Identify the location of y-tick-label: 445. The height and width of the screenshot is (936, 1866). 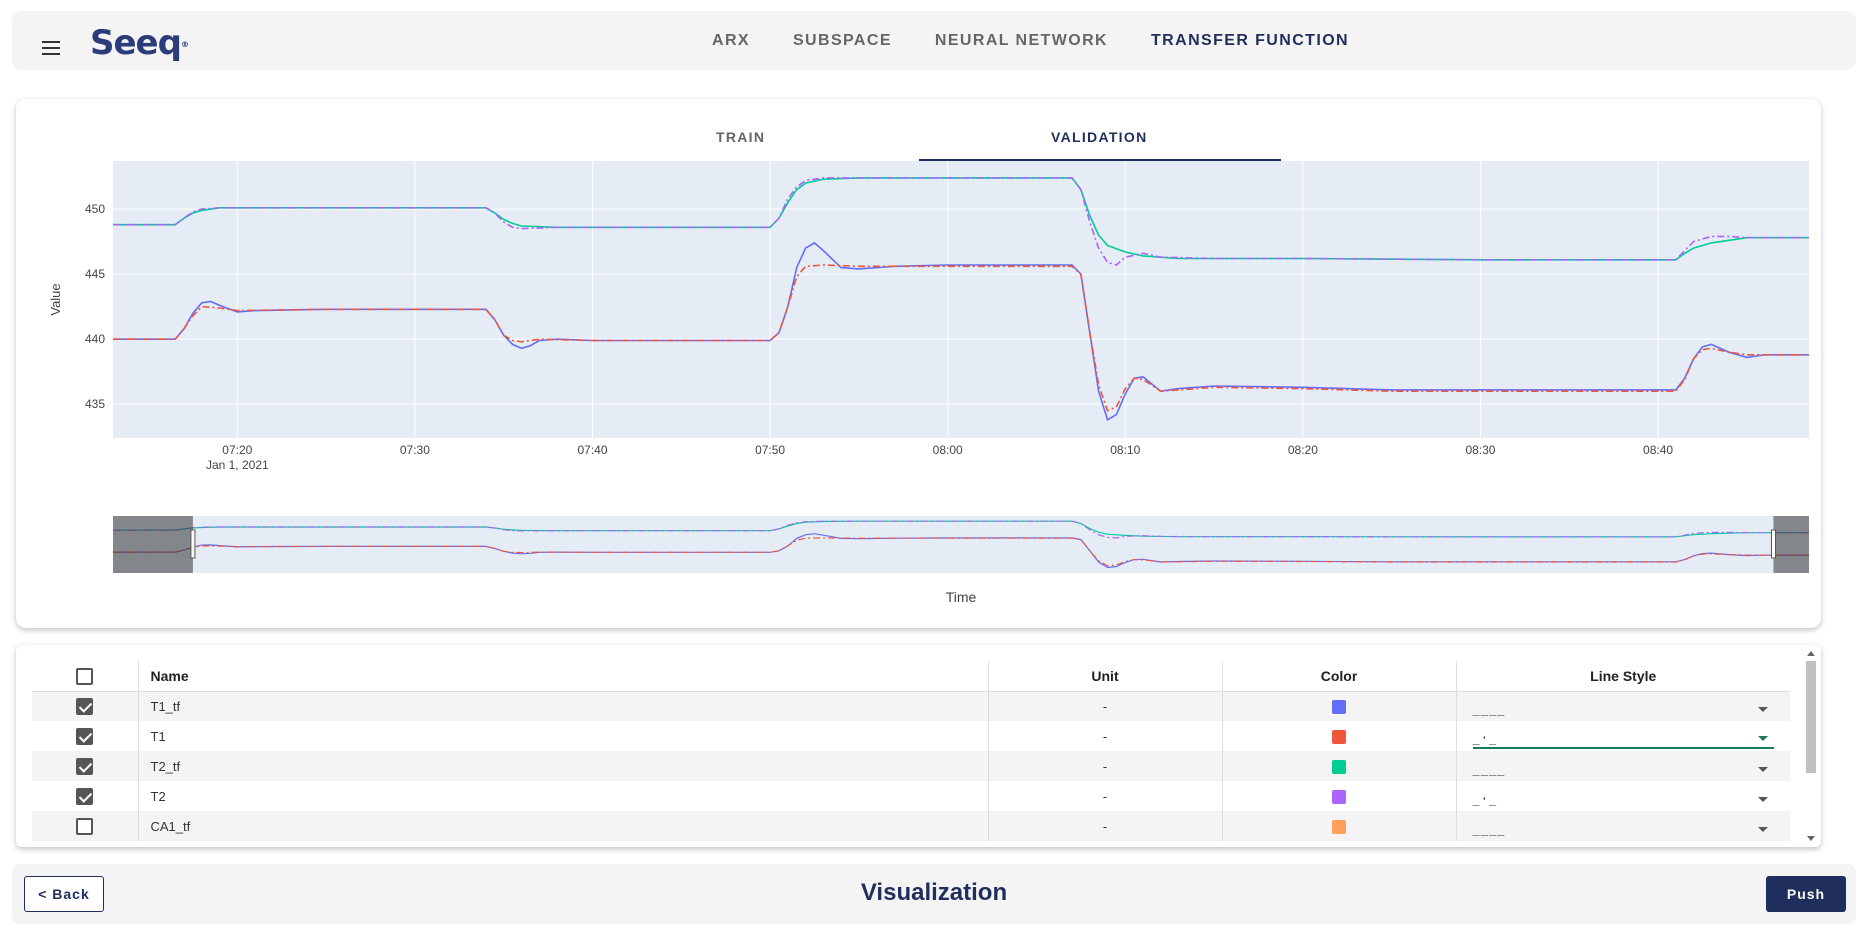
(95, 274).